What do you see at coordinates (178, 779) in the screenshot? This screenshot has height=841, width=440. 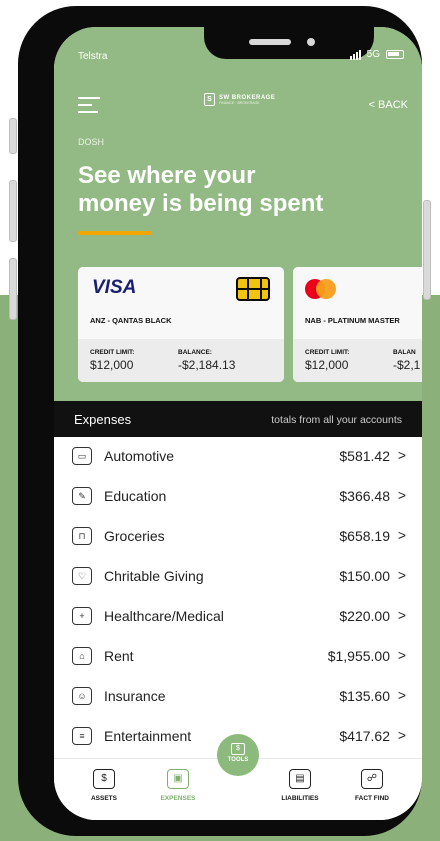 I see `wallet-icon: ▣` at bounding box center [178, 779].